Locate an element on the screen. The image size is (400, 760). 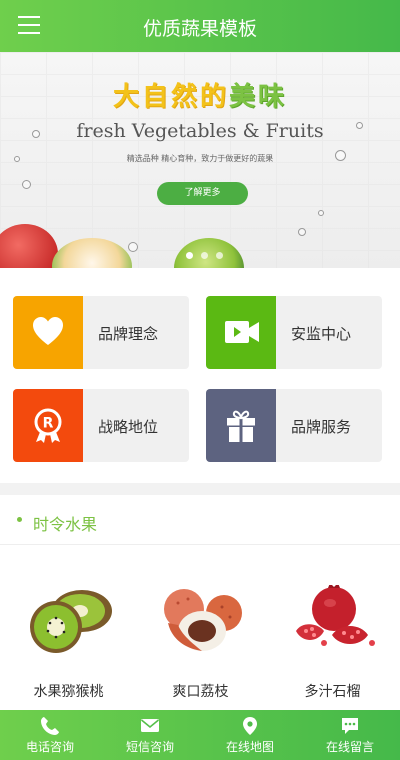
map-pin-icon is located at coordinates (250, 726).